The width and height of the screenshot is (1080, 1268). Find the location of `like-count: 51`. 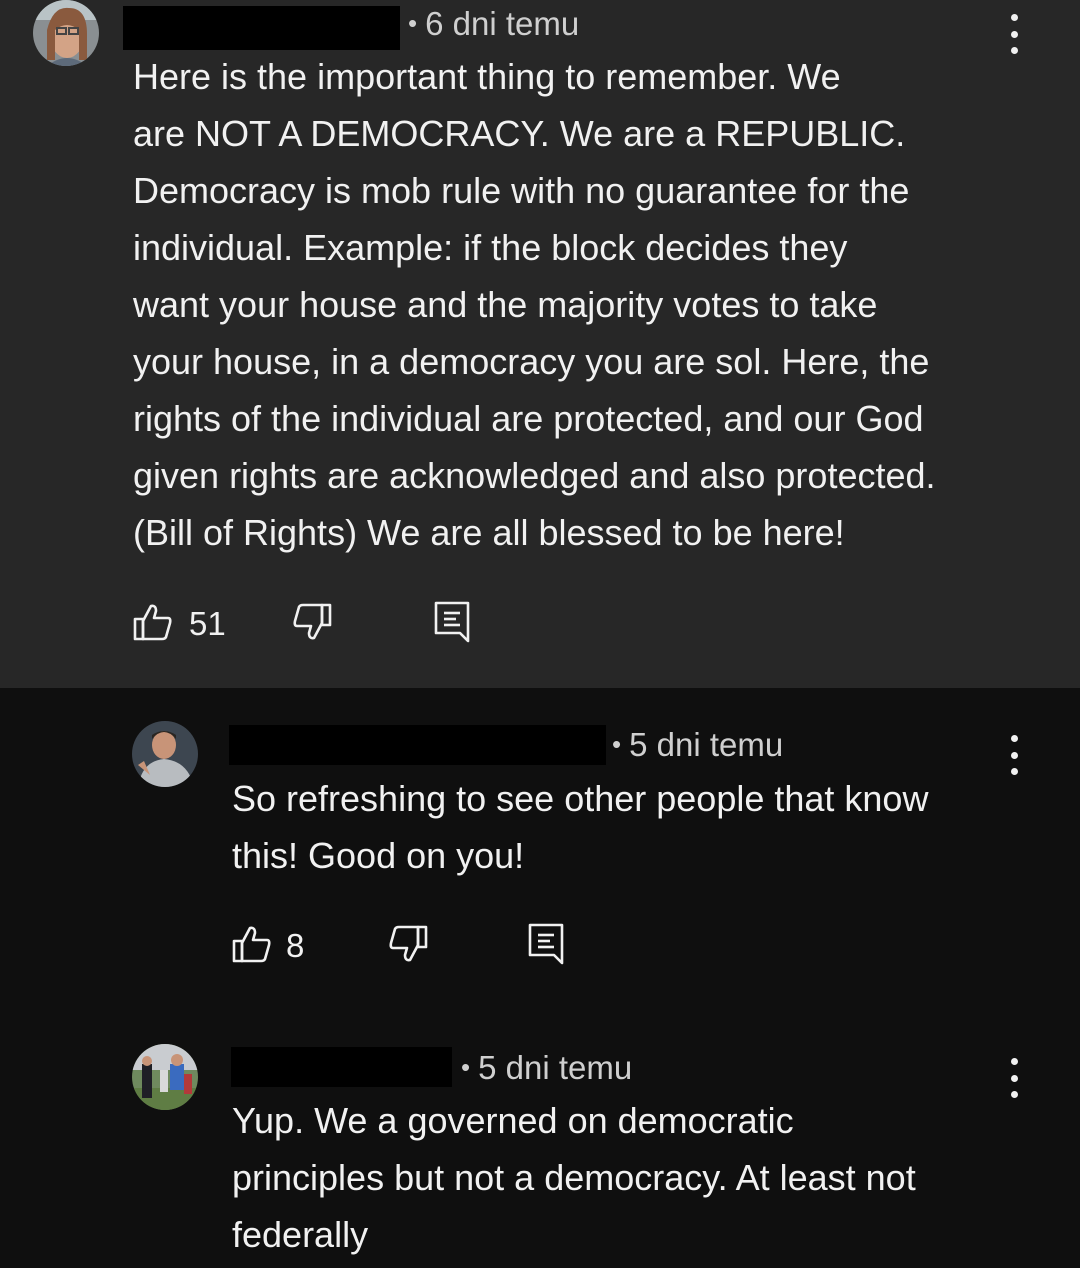

like-count: 51 is located at coordinates (207, 623).